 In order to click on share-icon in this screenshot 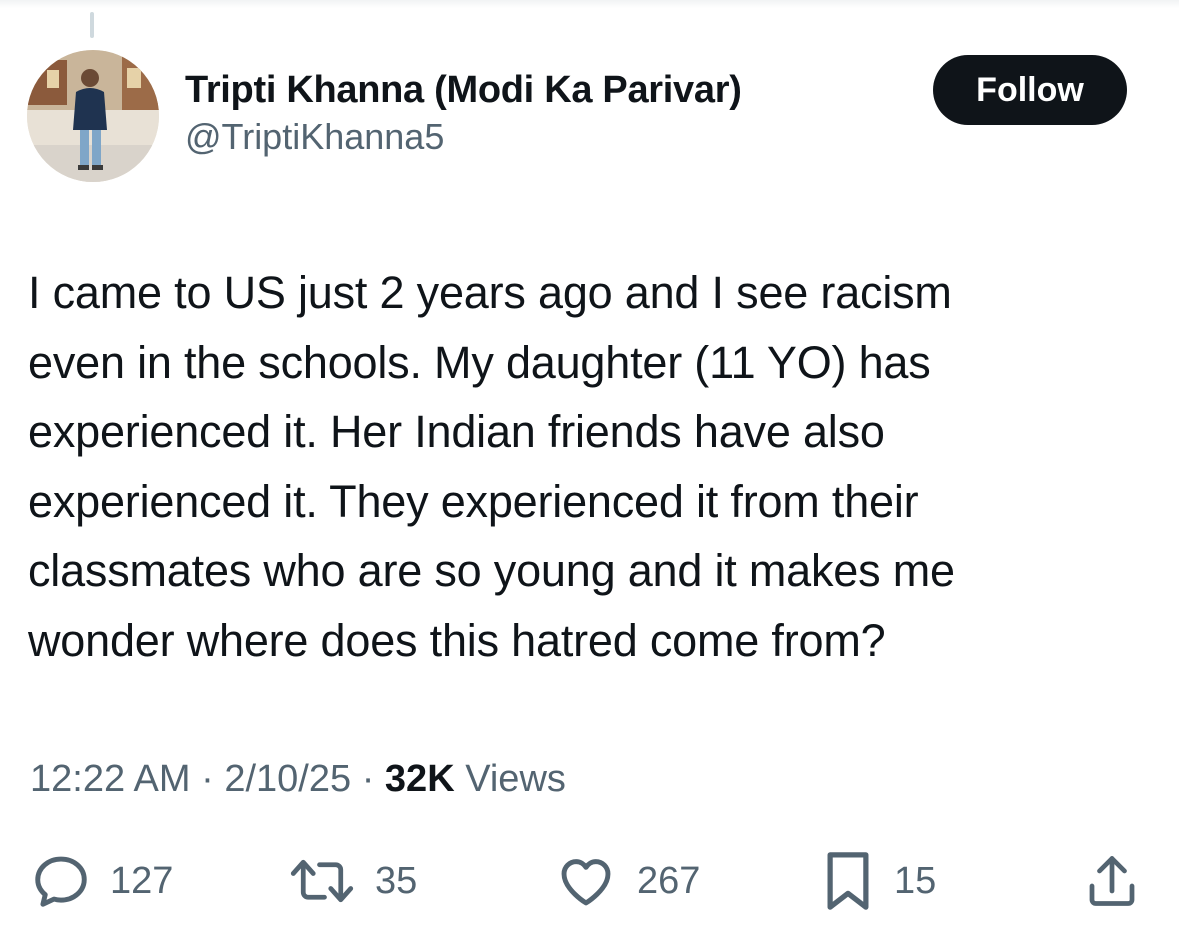, I will do `click(1112, 881)`.